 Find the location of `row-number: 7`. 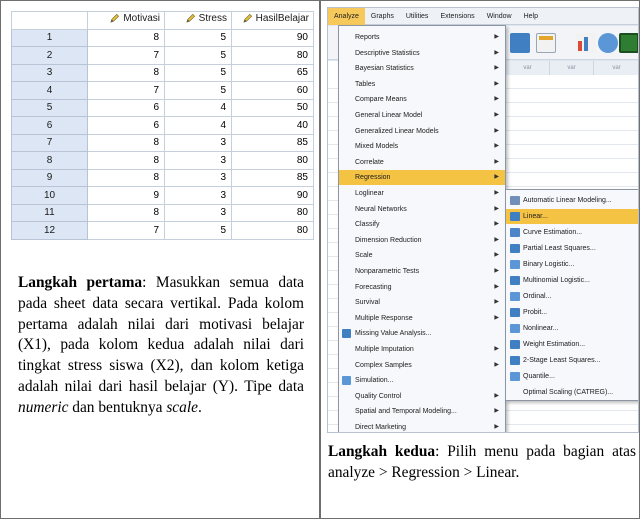

row-number: 7 is located at coordinates (49, 142).